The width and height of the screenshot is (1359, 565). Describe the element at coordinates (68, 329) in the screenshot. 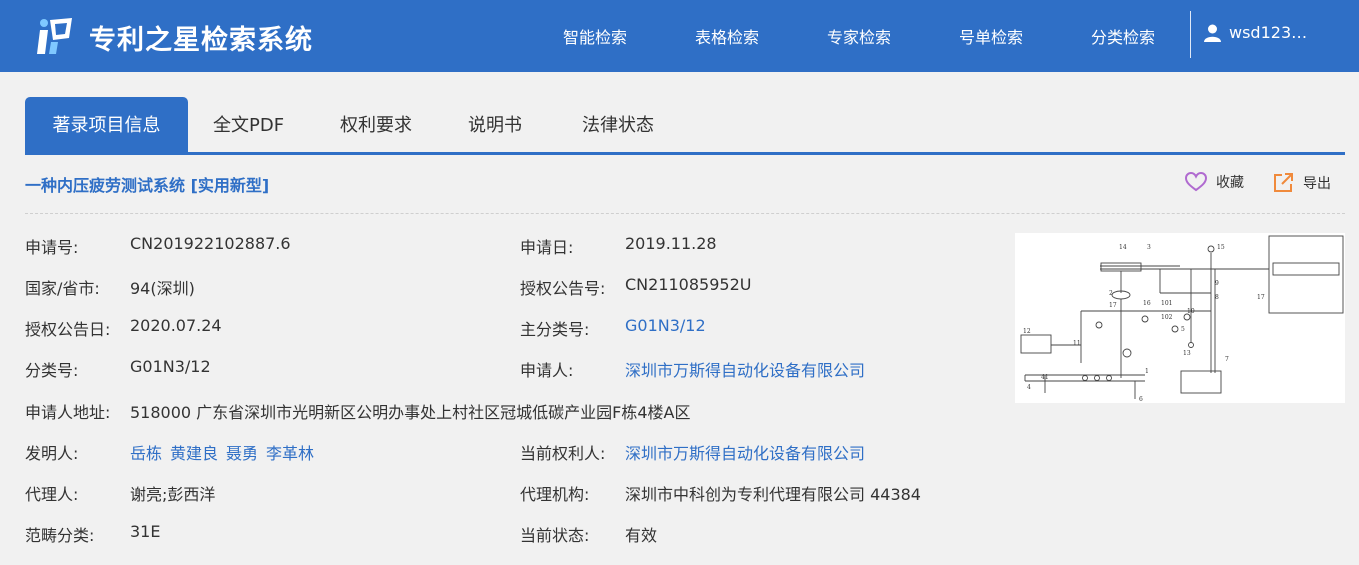

I see `grant-pub-date-label: 授权公告日:` at that location.